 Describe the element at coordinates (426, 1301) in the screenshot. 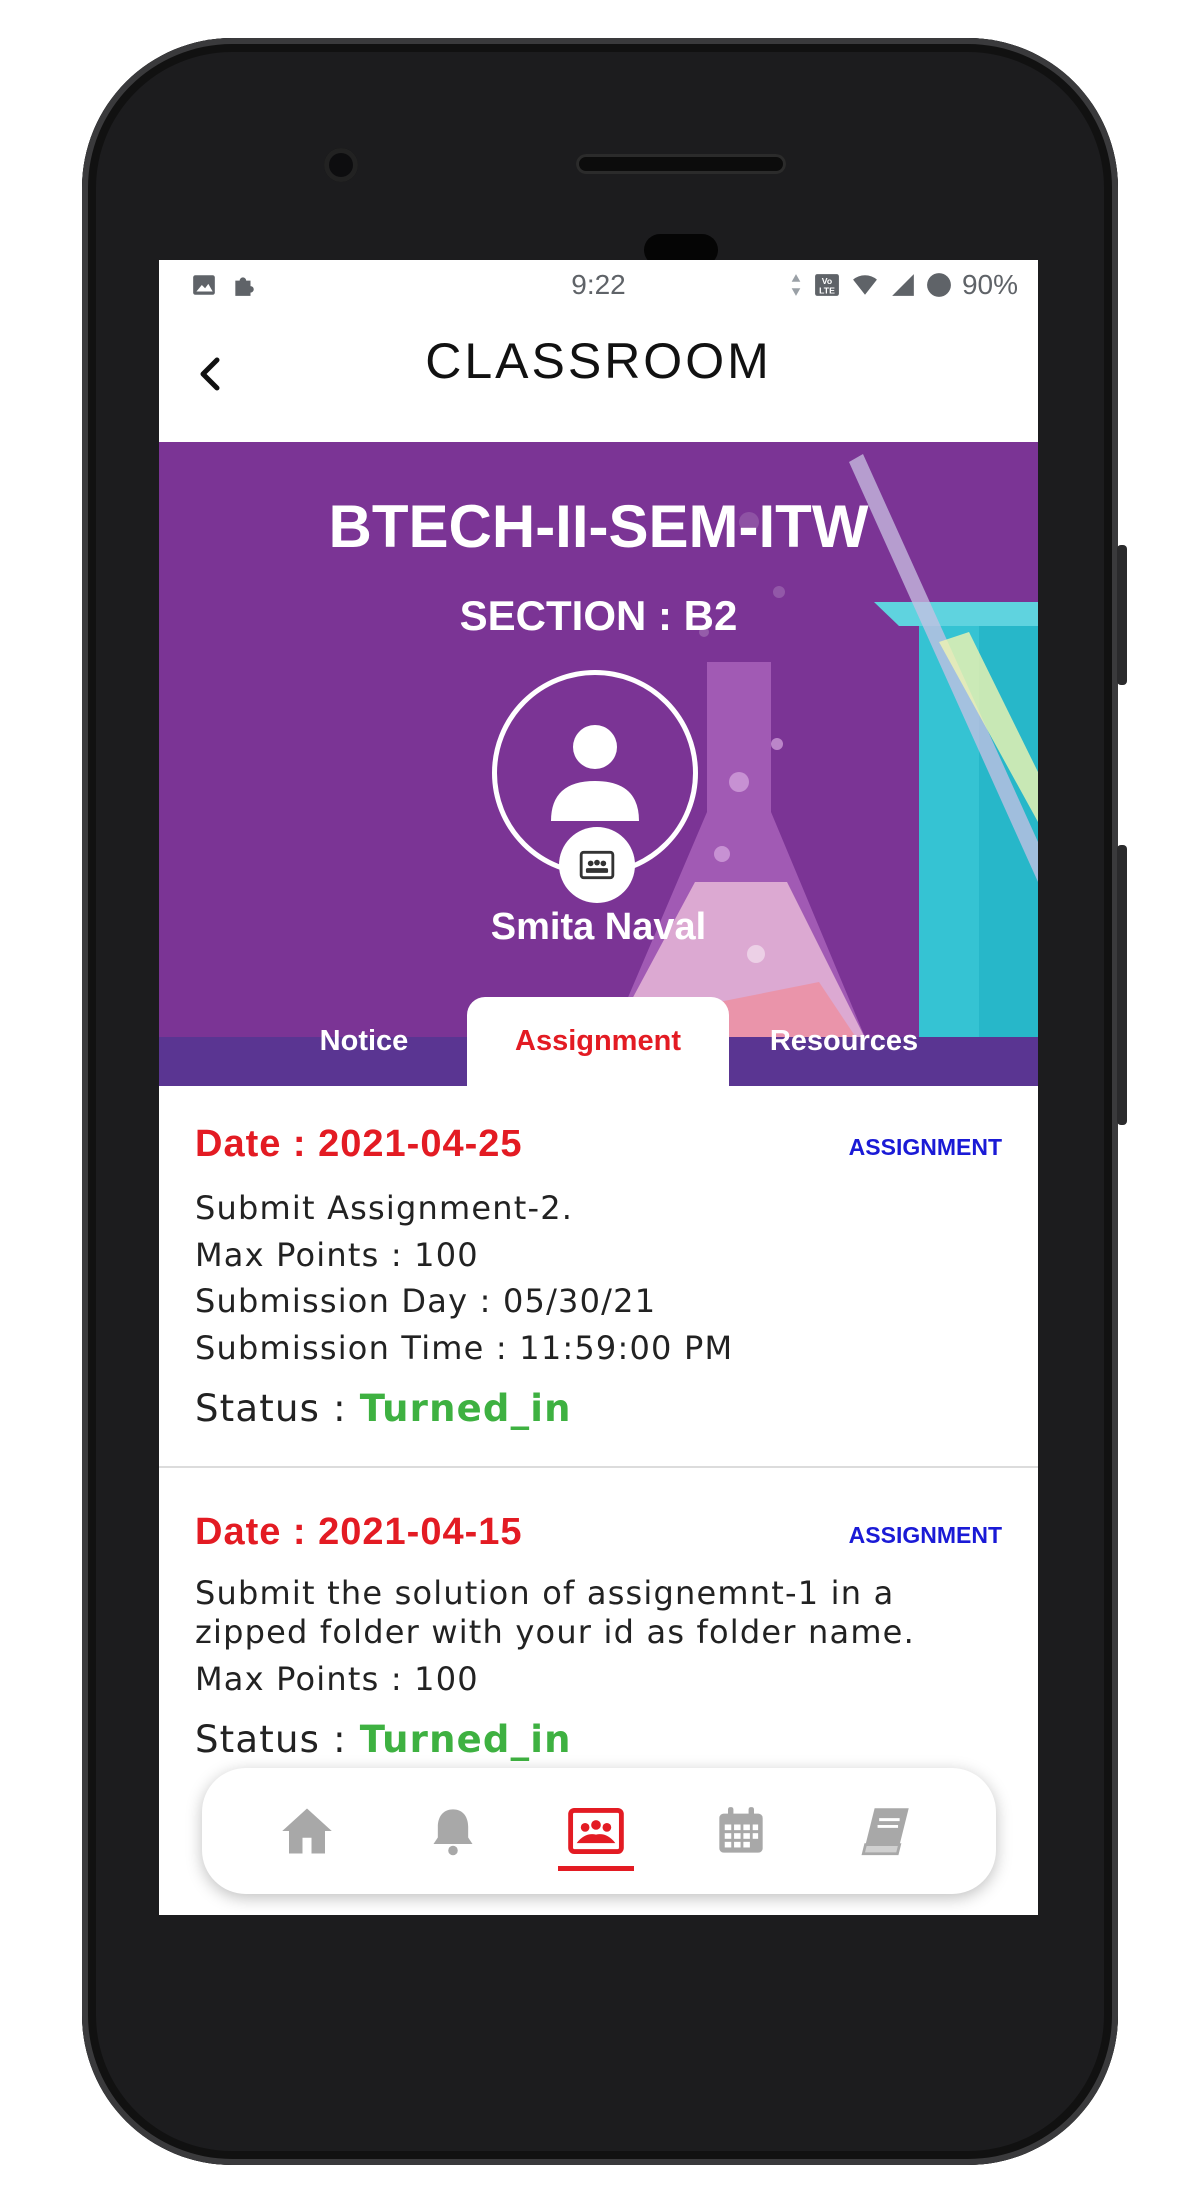

I see `submission-day: Submission Day : 05/30/21` at that location.